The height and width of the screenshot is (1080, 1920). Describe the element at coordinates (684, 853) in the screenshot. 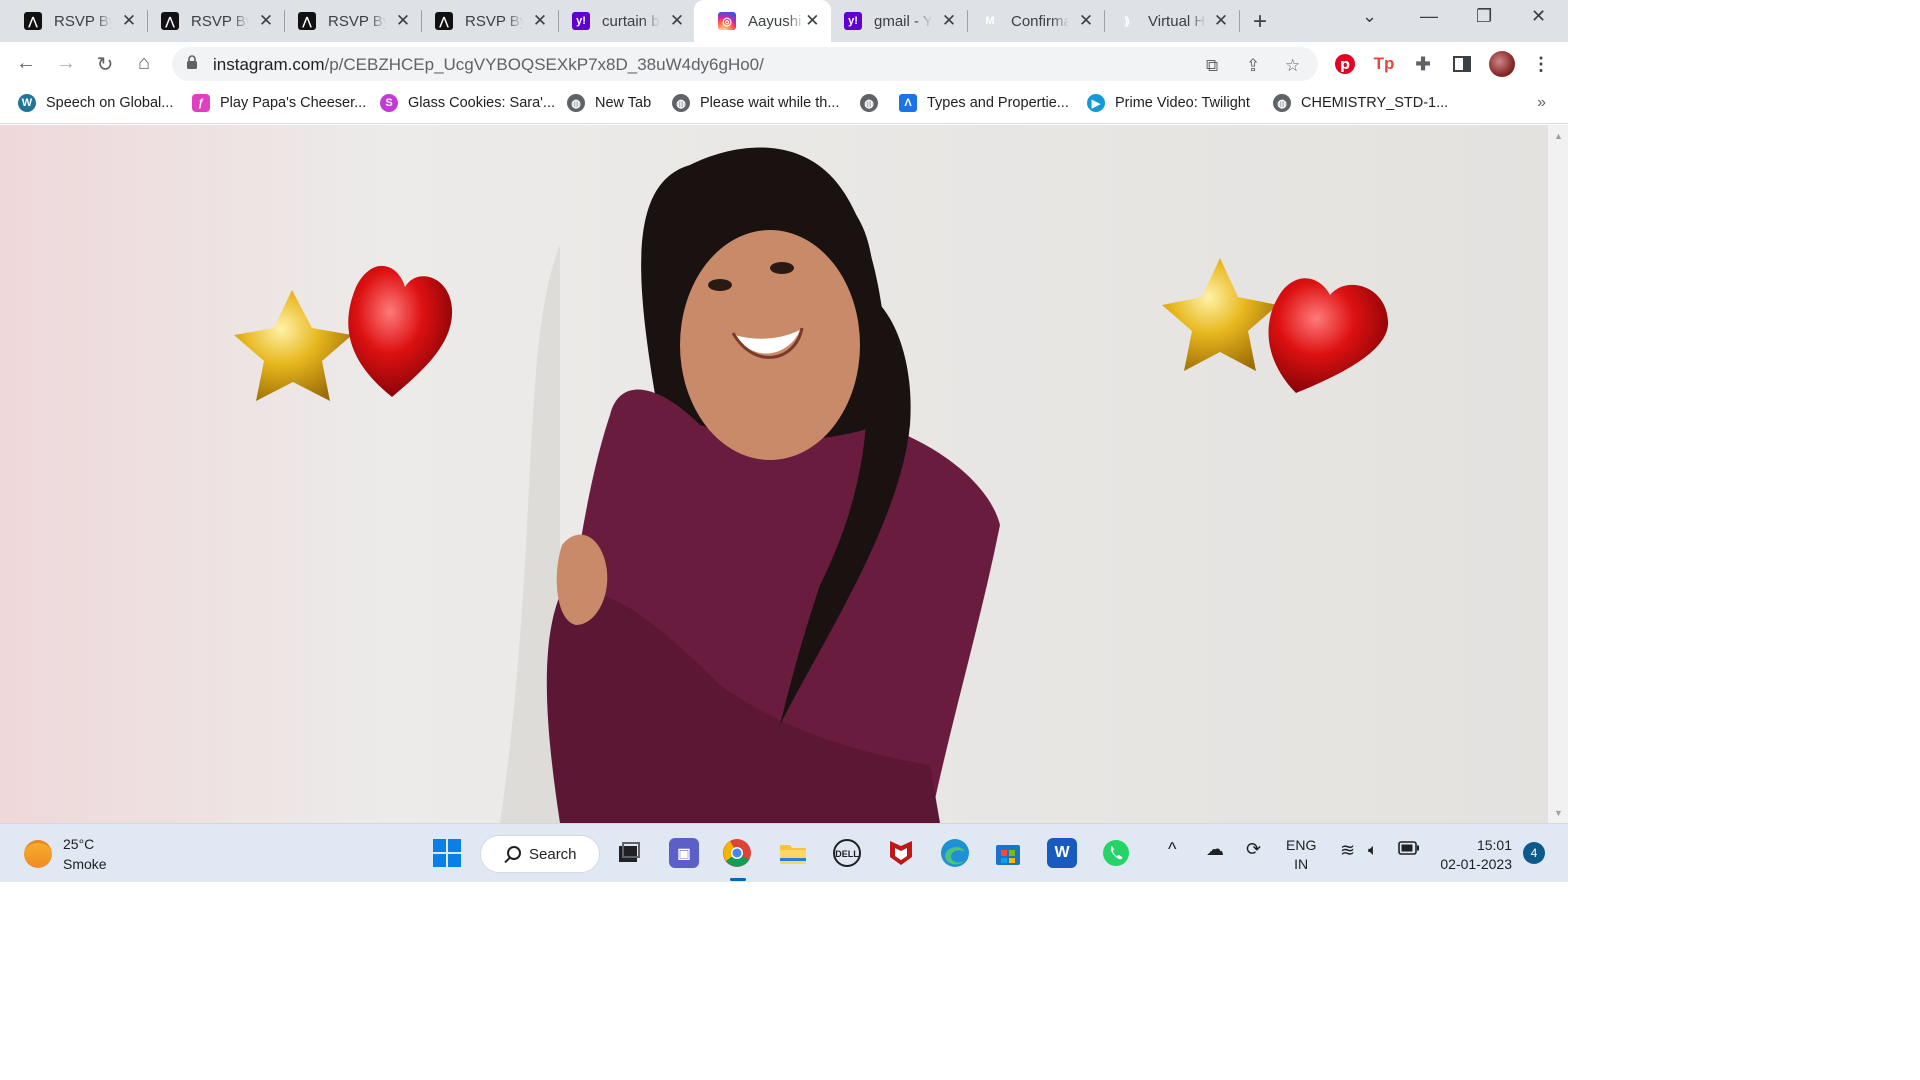

I see `teams-chat-icon: ▣` at that location.